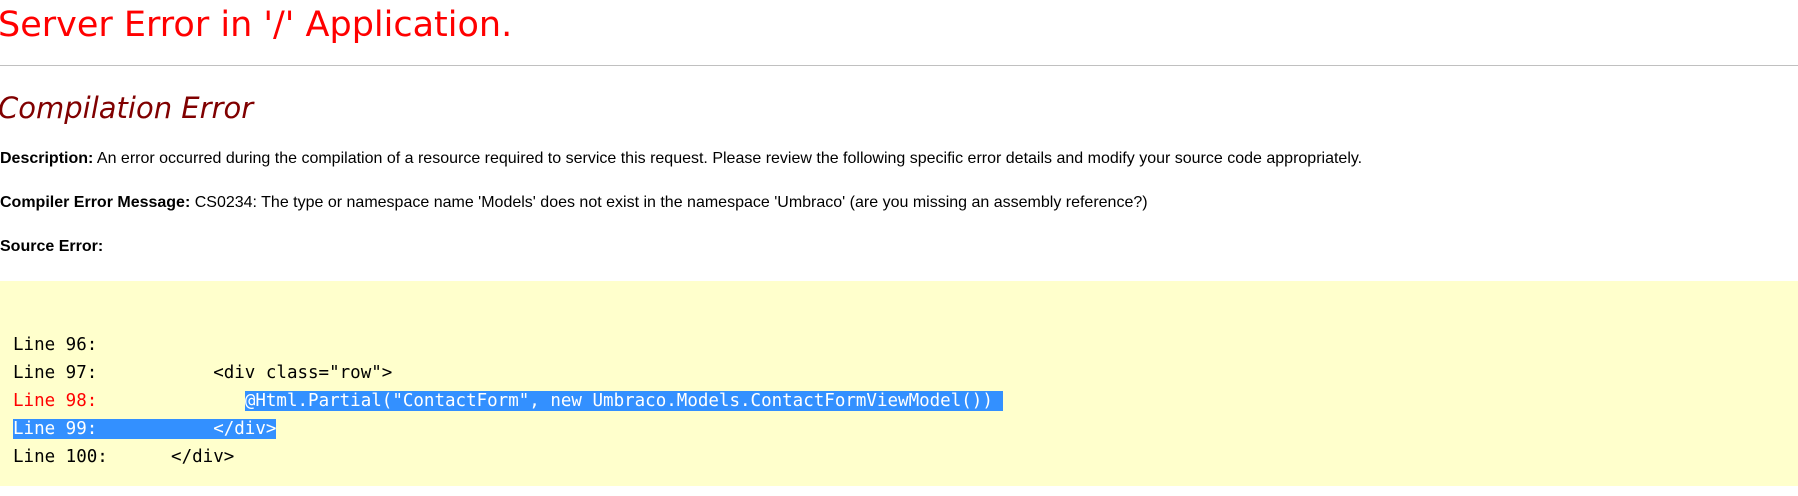 The height and width of the screenshot is (496, 1798). I want to click on description-label: Description:, so click(47, 158).